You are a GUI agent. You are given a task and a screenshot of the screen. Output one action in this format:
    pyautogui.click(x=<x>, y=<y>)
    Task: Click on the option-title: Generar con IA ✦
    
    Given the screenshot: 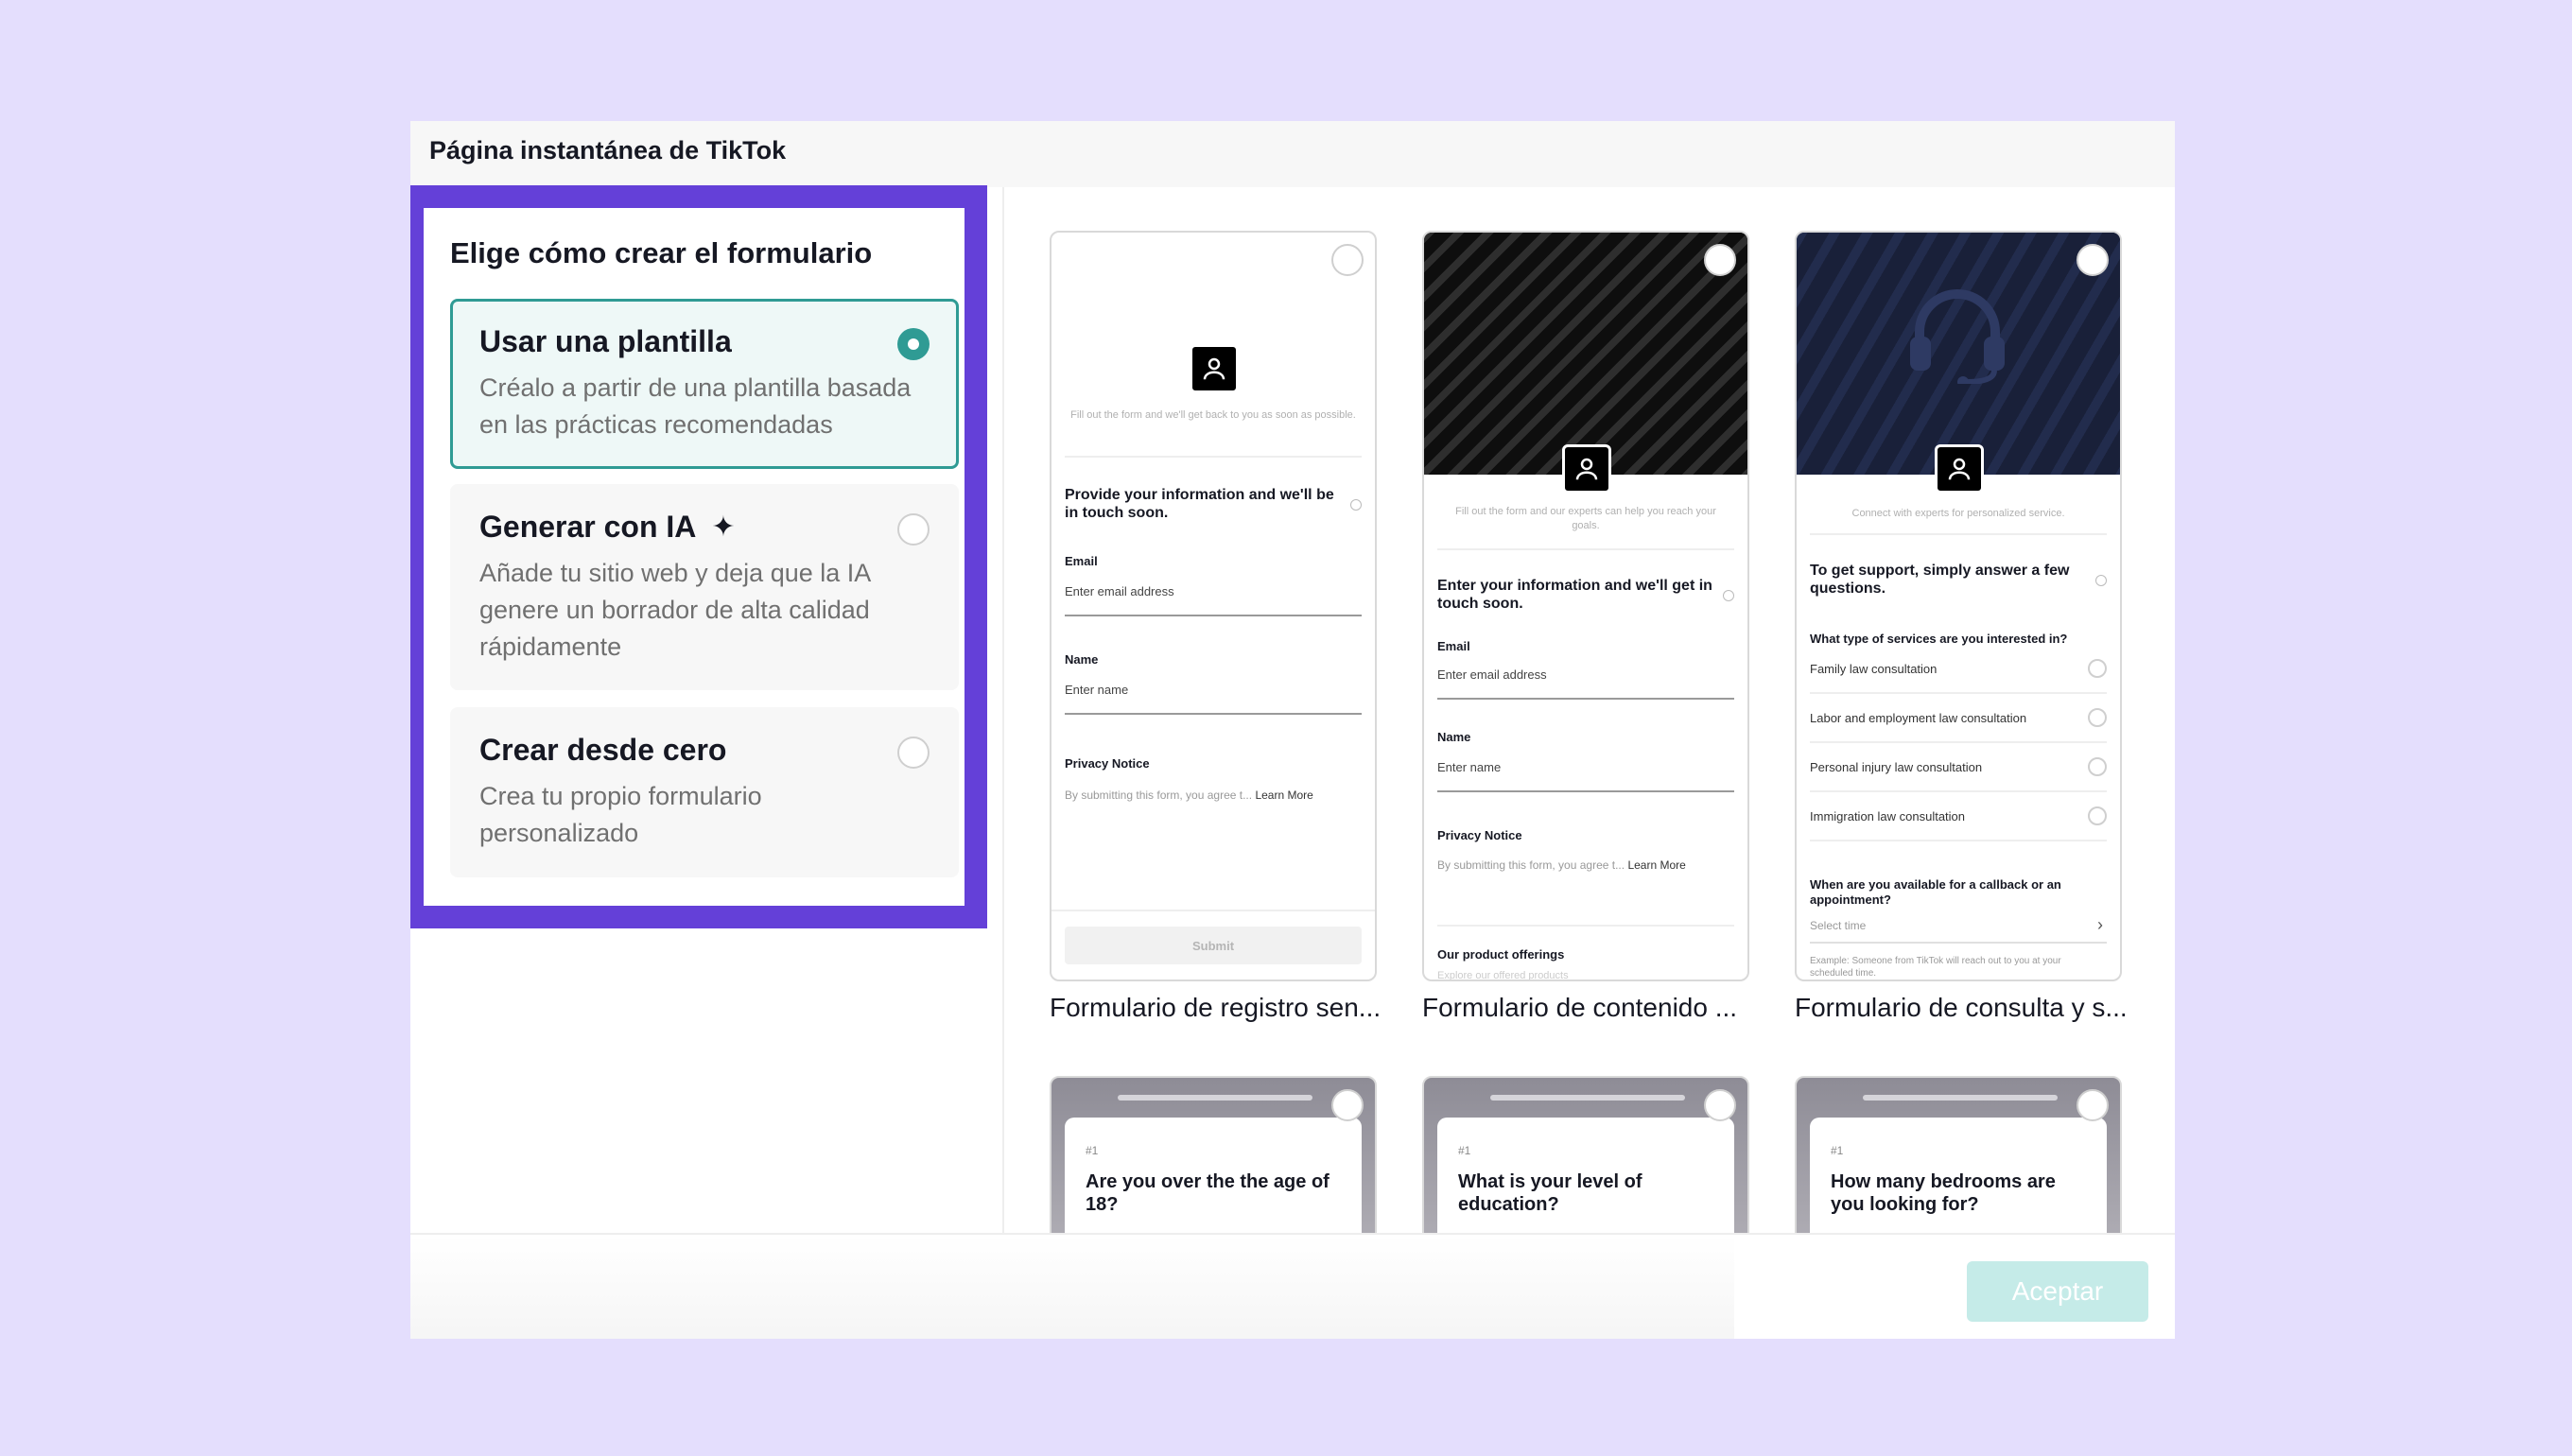 What is the action you would take?
    pyautogui.click(x=607, y=527)
    